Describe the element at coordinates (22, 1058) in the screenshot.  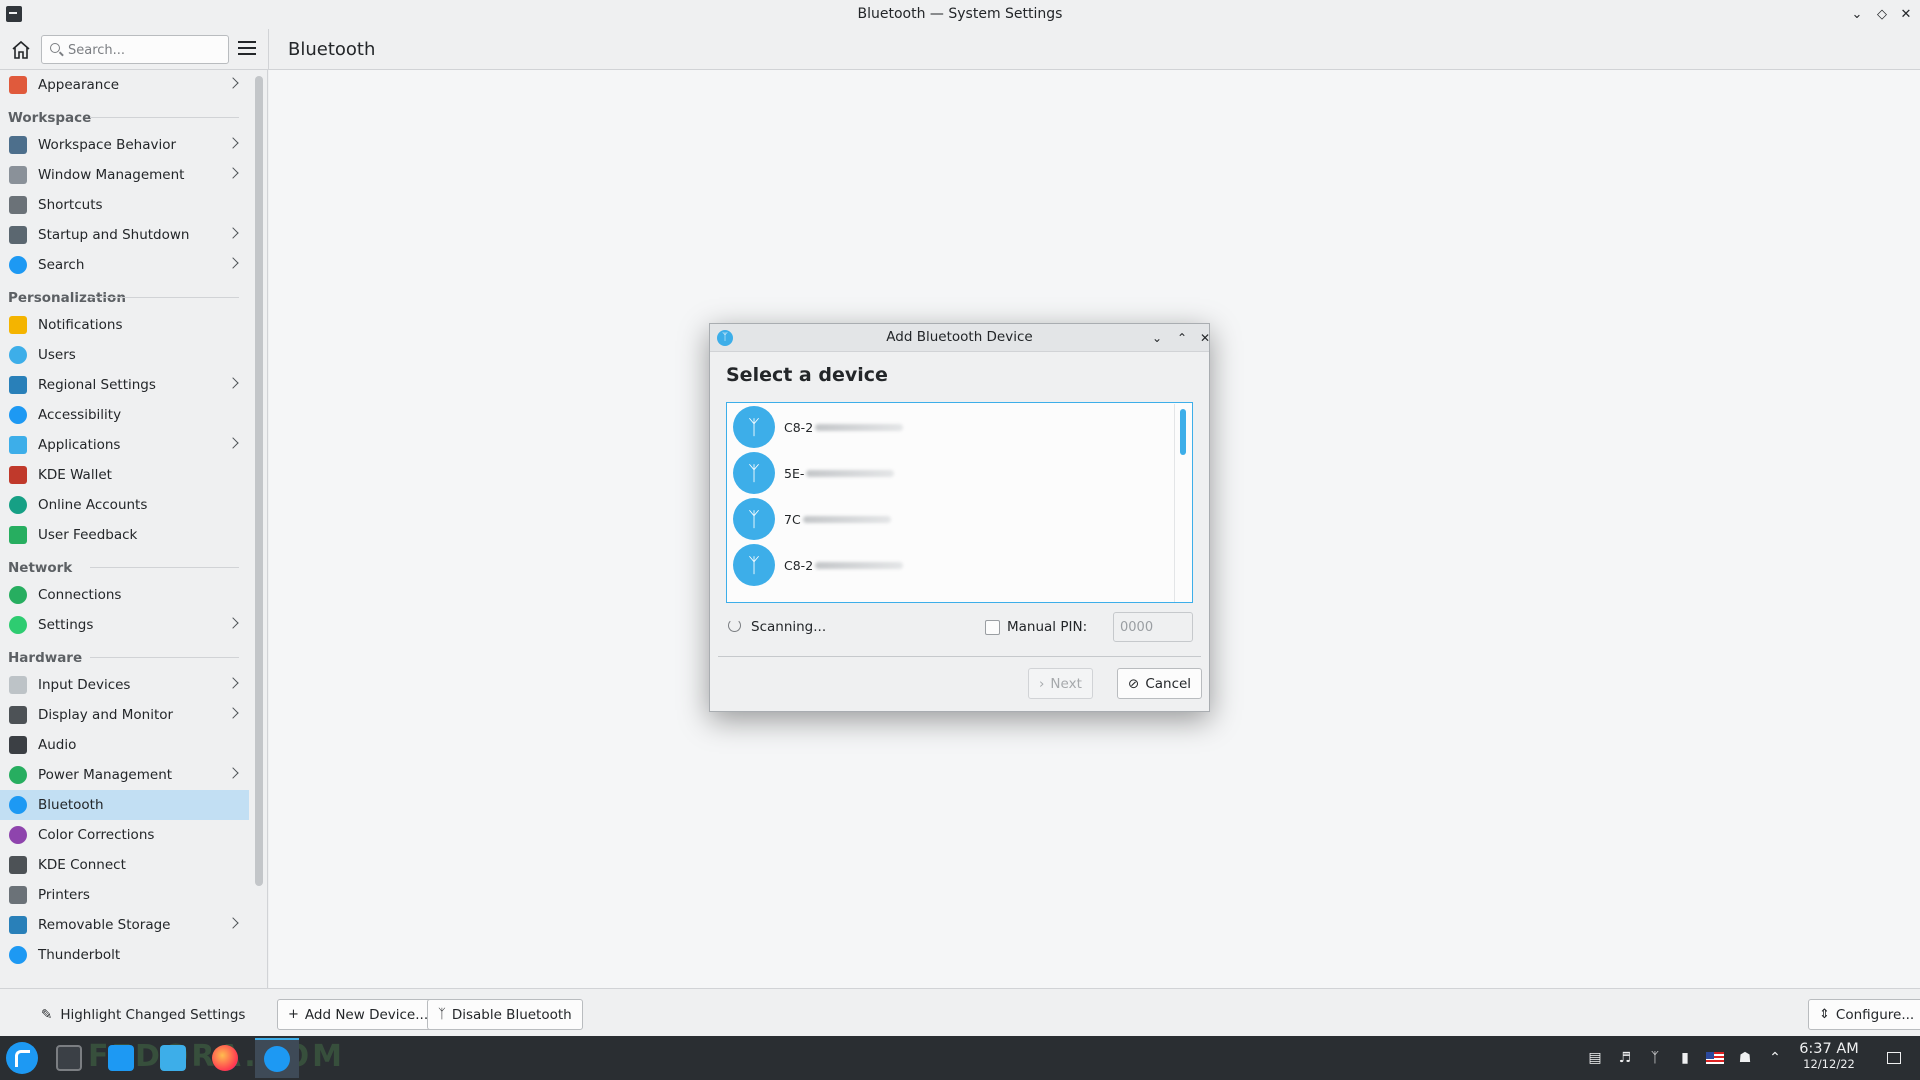
I see `app-launcher-icon` at that location.